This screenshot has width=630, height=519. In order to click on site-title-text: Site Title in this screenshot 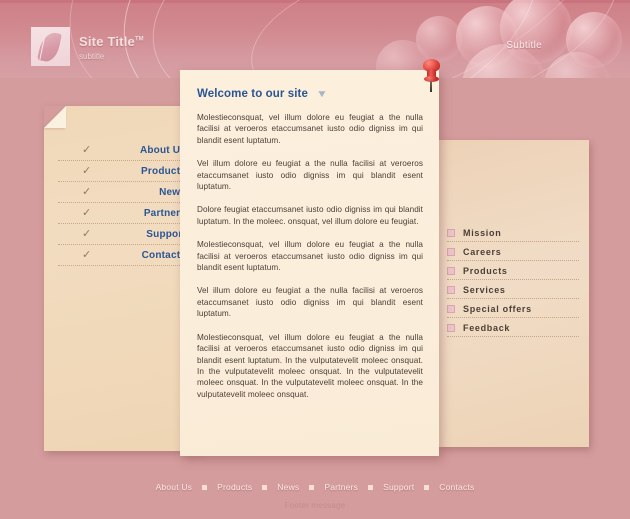, I will do `click(107, 41)`.